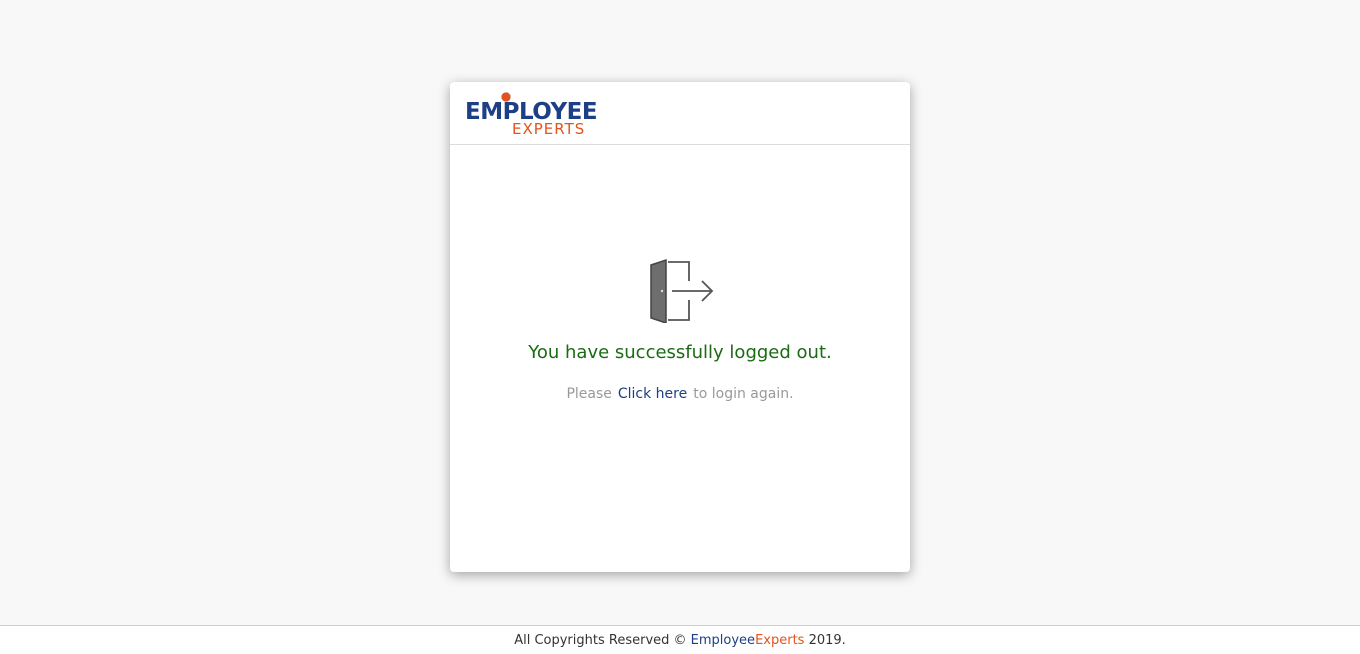 Image resolution: width=1360 pixels, height=654 pixels. What do you see at coordinates (680, 113) in the screenshot?
I see `card-header: EMPLOYEE EXPERTS` at bounding box center [680, 113].